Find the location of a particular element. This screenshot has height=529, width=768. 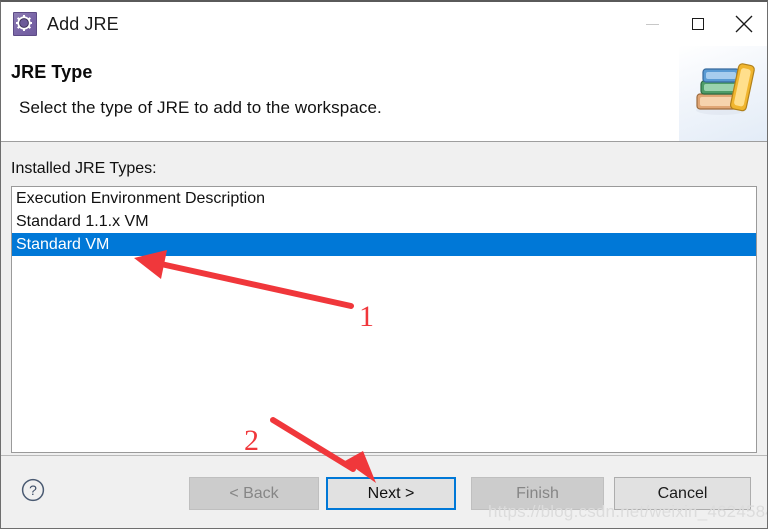

close-button is located at coordinates (744, 24).